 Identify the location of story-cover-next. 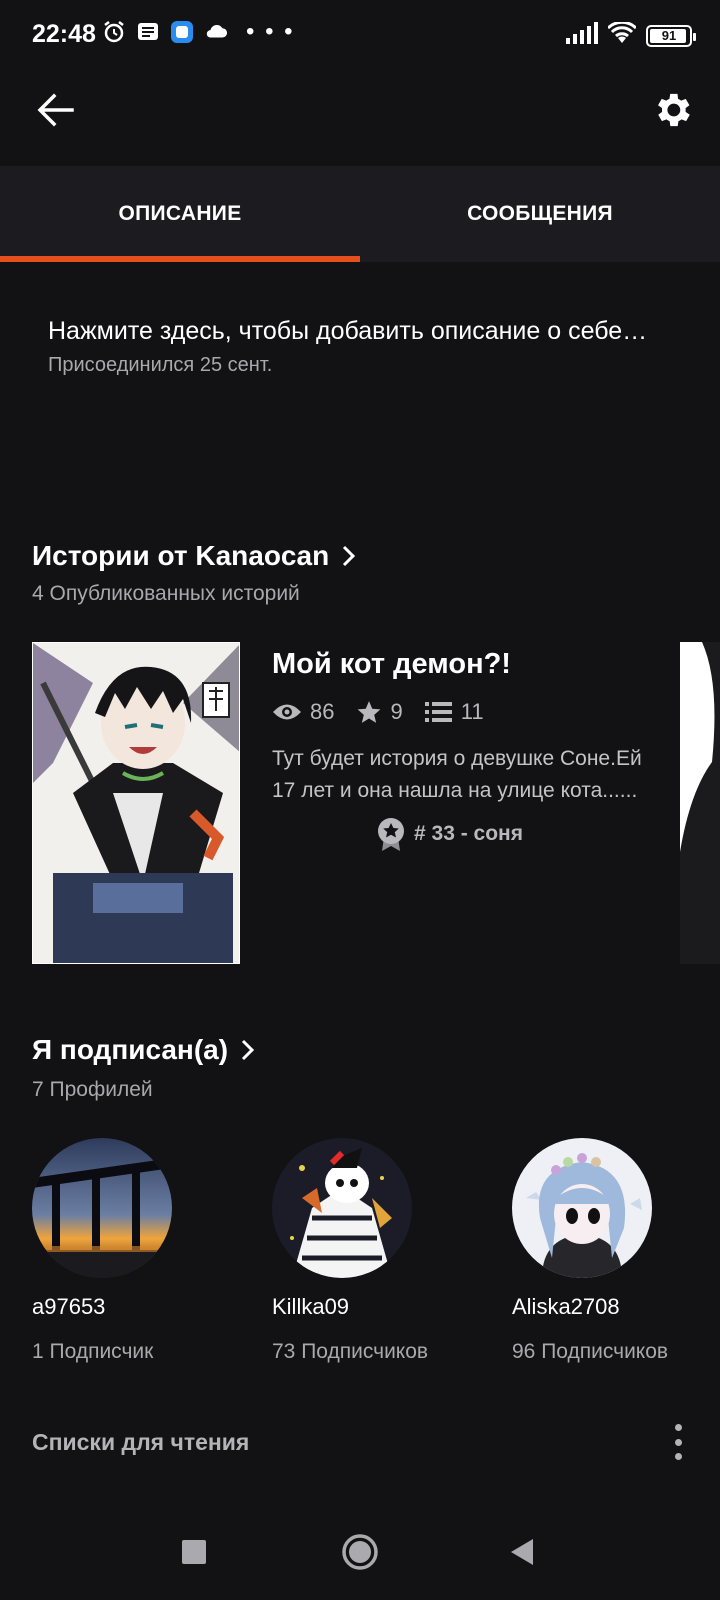
(700, 803).